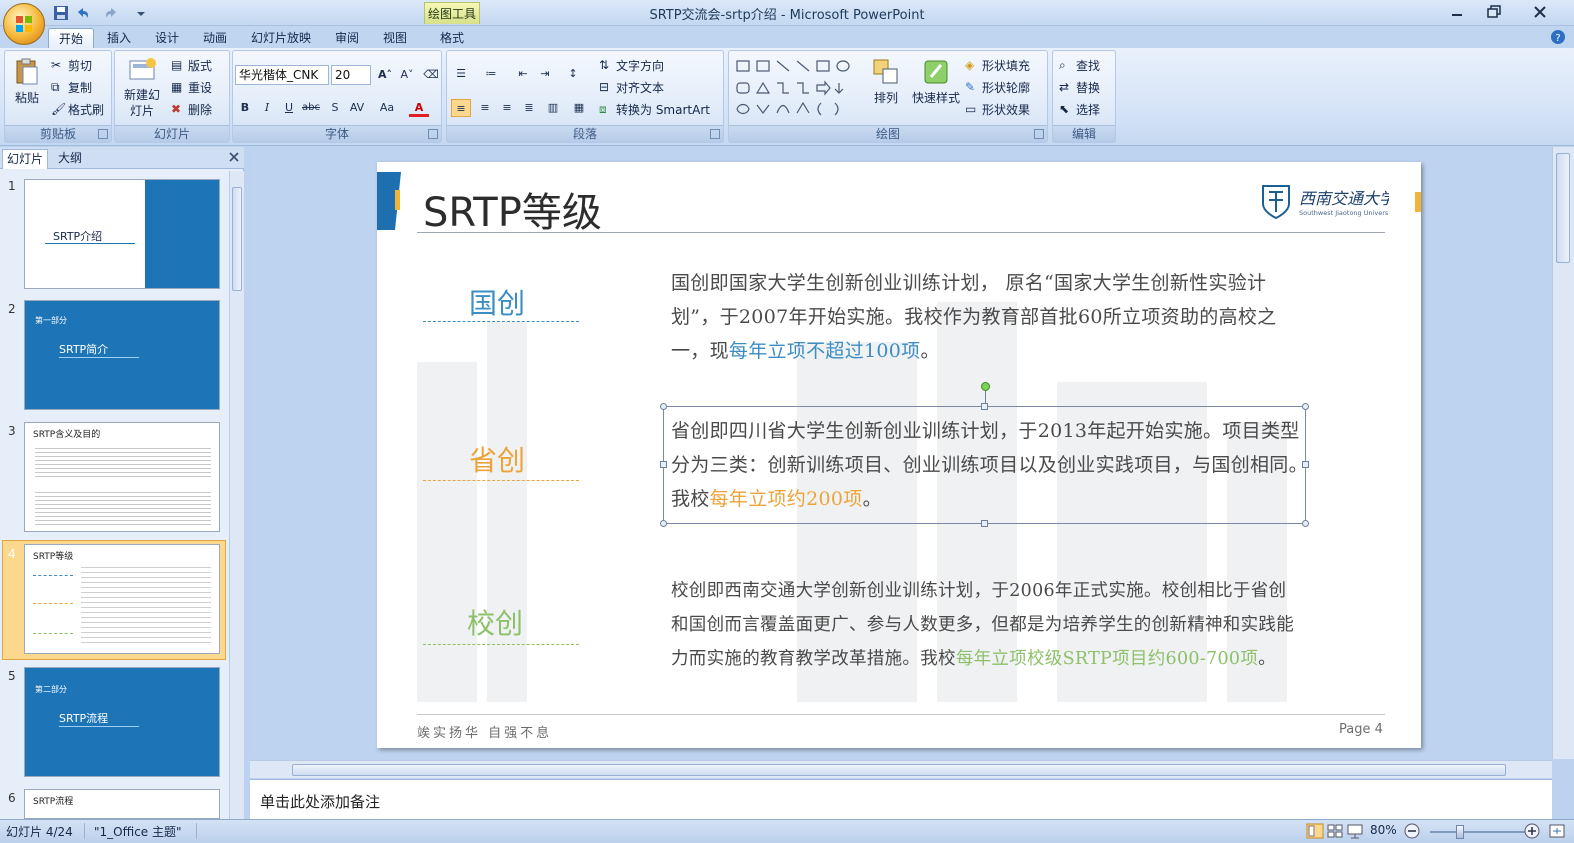 The image size is (1574, 843). Describe the element at coordinates (1532, 831) in the screenshot. I see `zoom-in-icon` at that location.